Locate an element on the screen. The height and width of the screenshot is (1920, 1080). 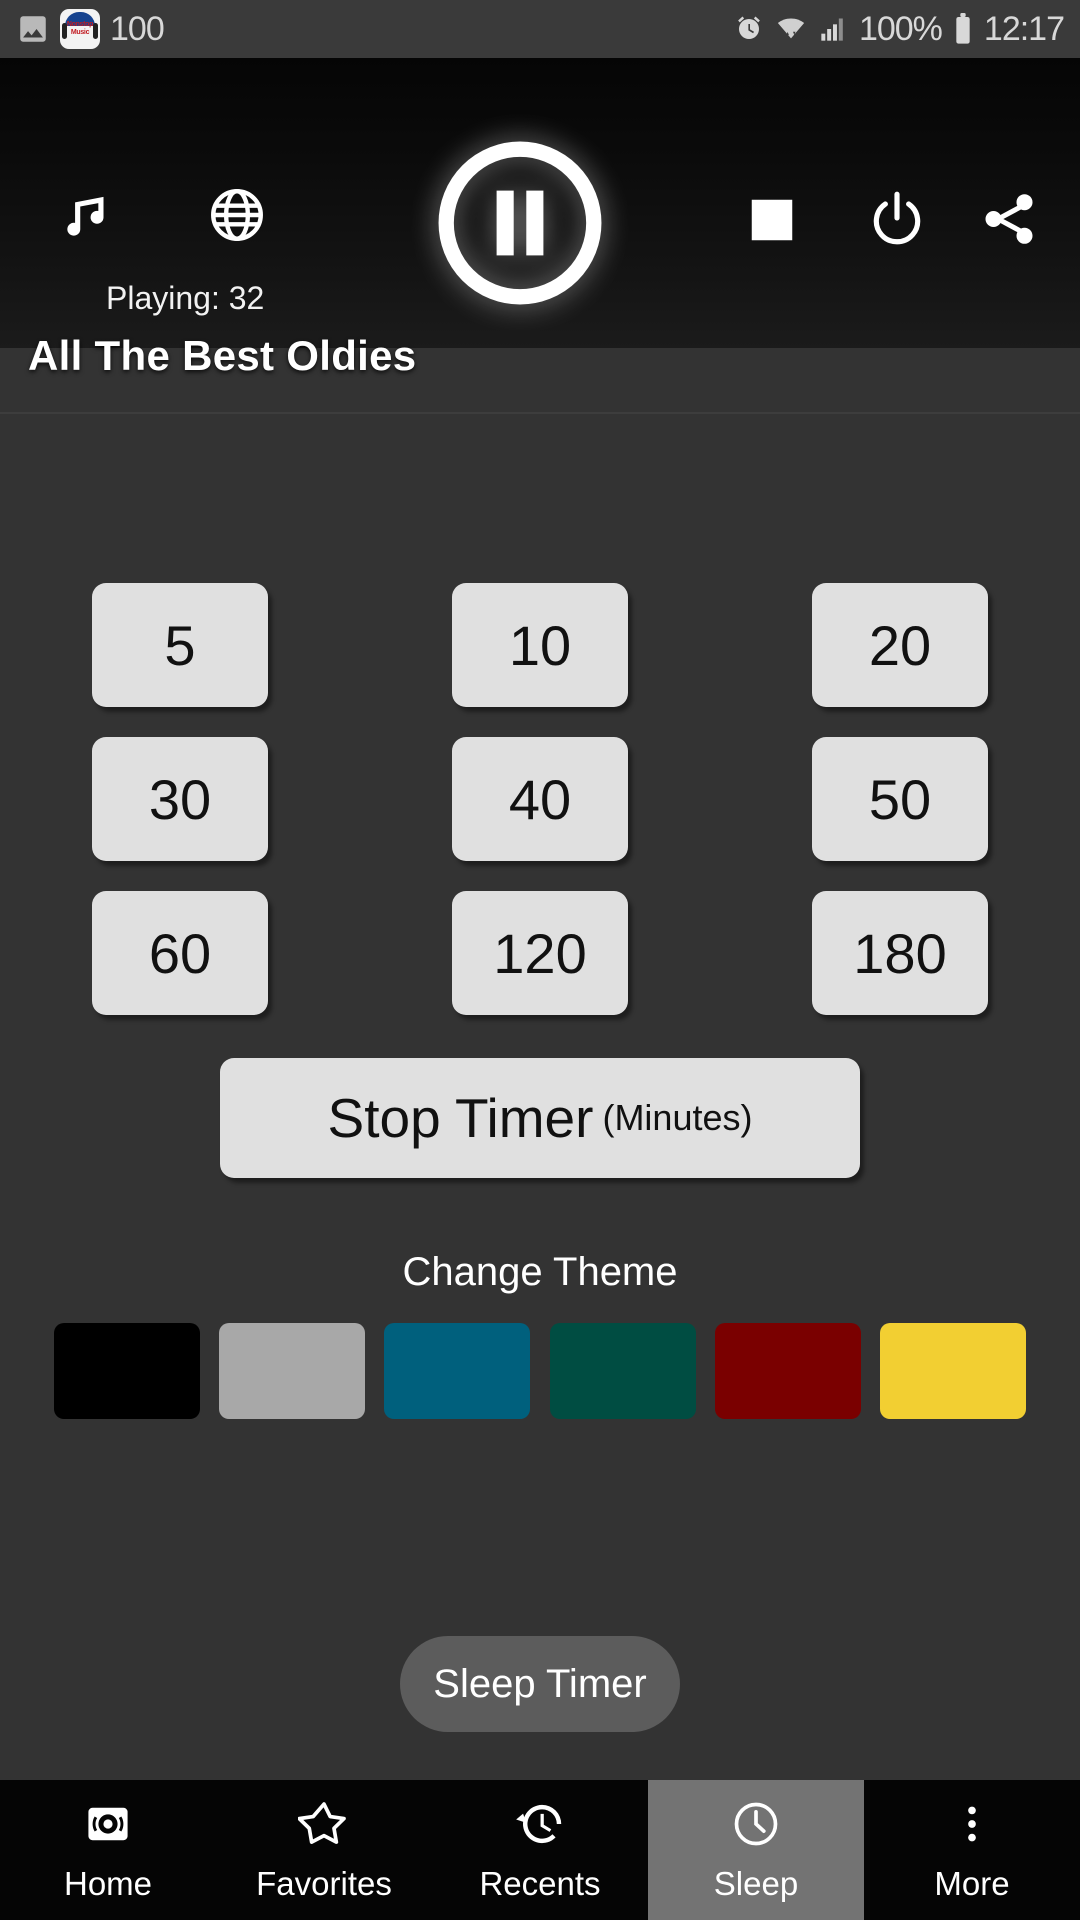
nav-item-more: More is located at coordinates (972, 1850).